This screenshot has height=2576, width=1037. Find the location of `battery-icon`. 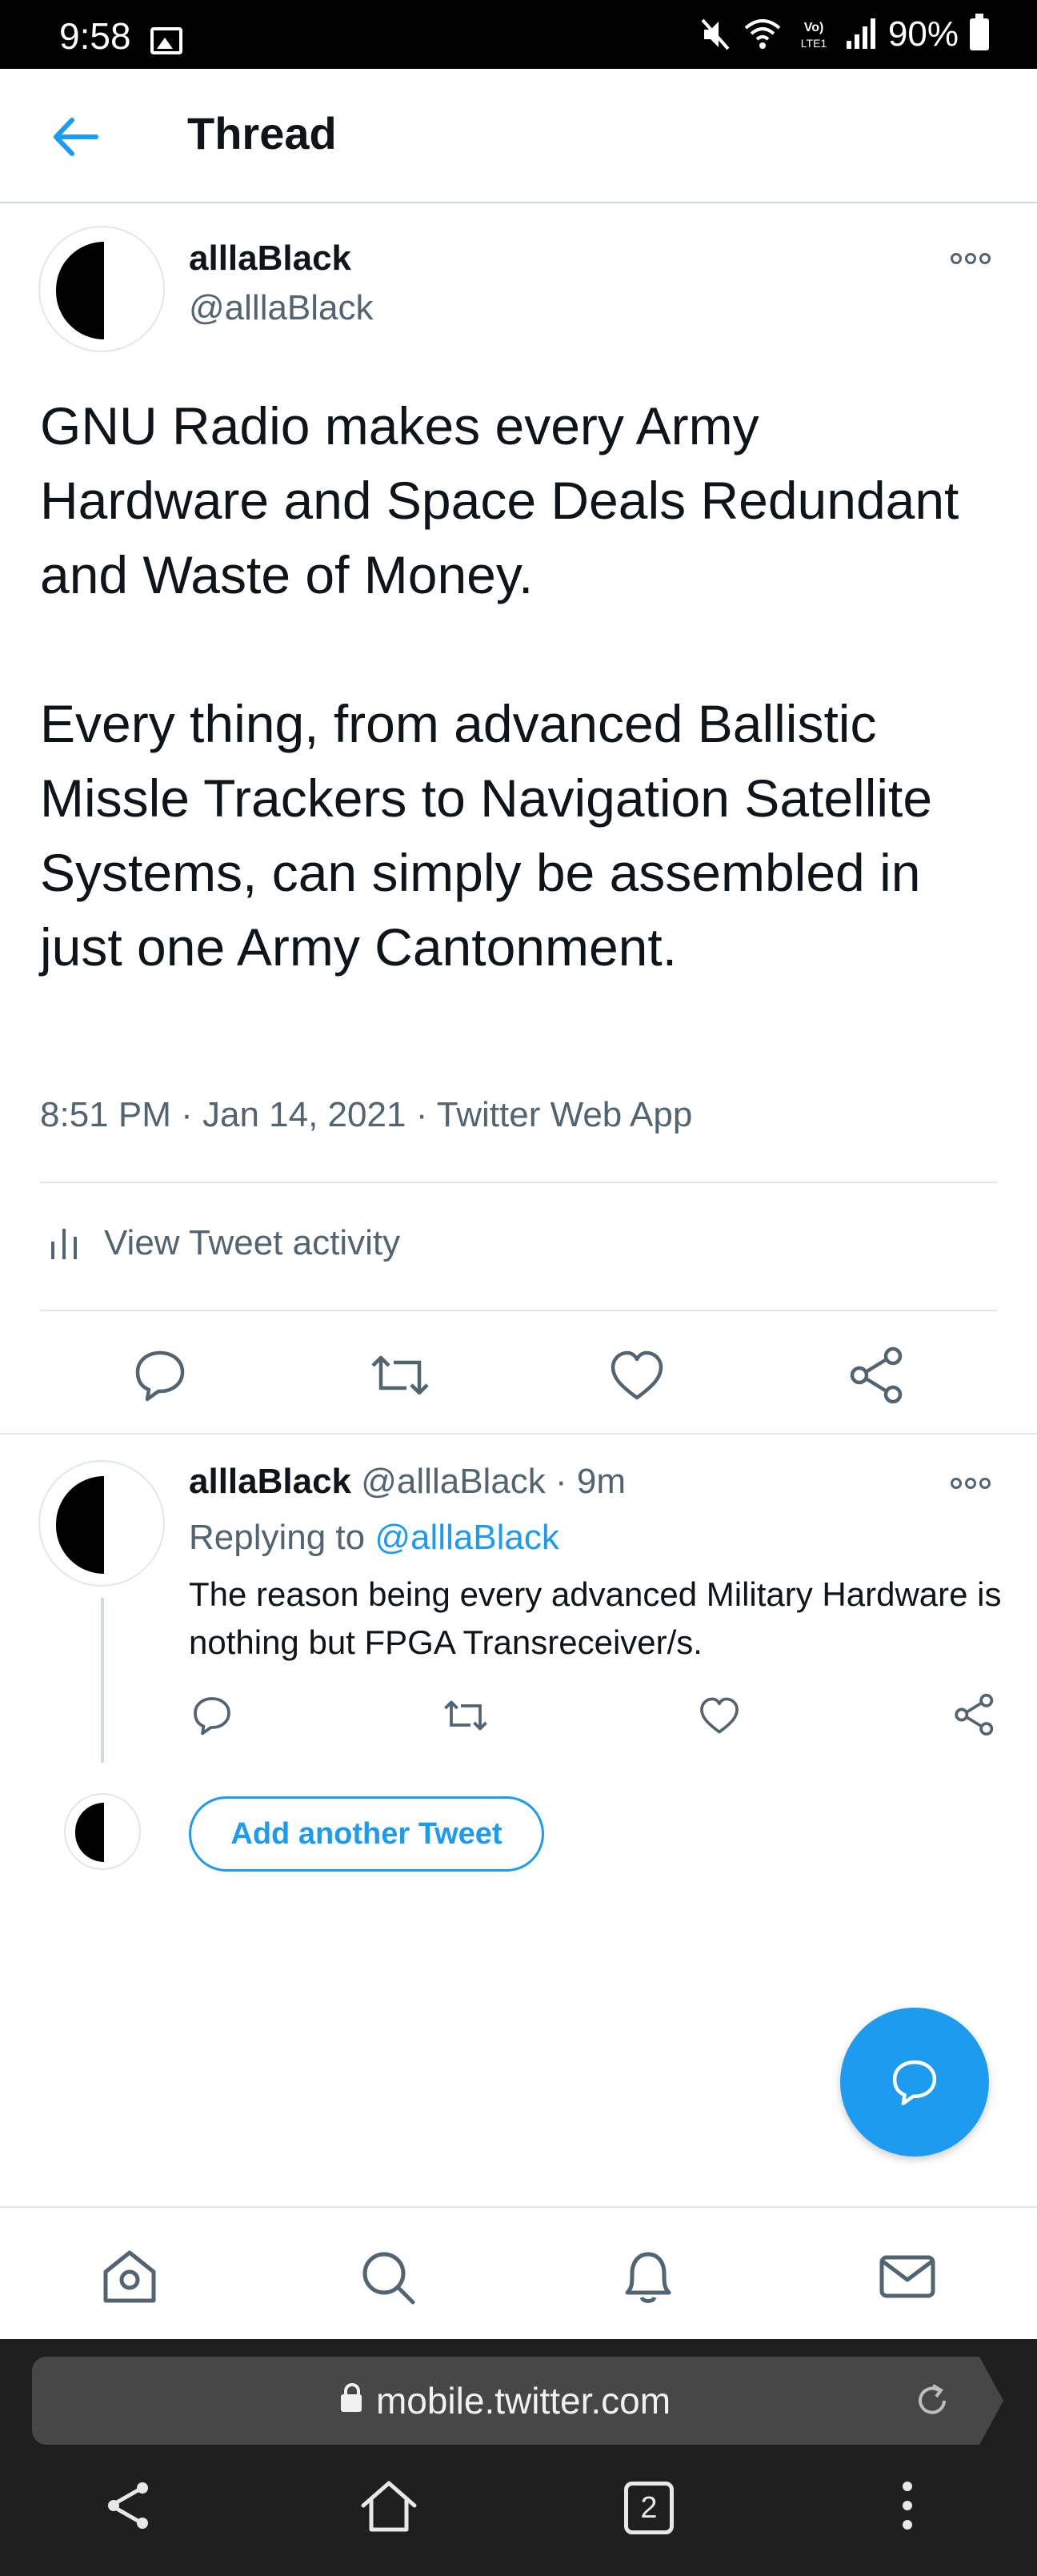

battery-icon is located at coordinates (979, 32).